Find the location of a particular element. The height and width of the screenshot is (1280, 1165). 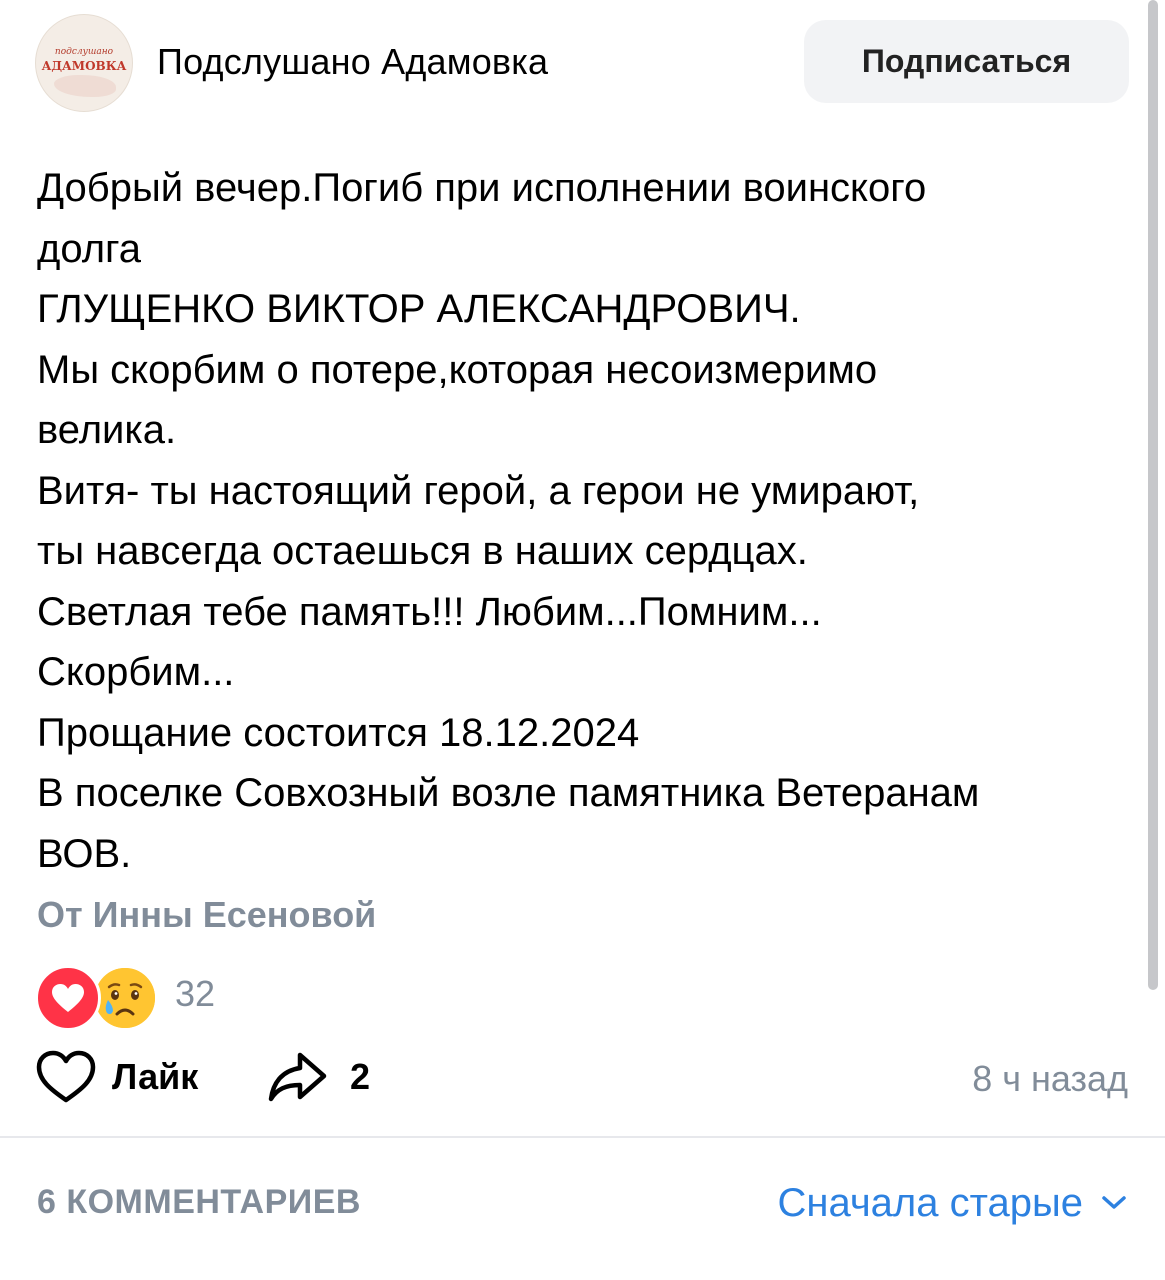

post-text-line: ВОВ. is located at coordinates (84, 853).